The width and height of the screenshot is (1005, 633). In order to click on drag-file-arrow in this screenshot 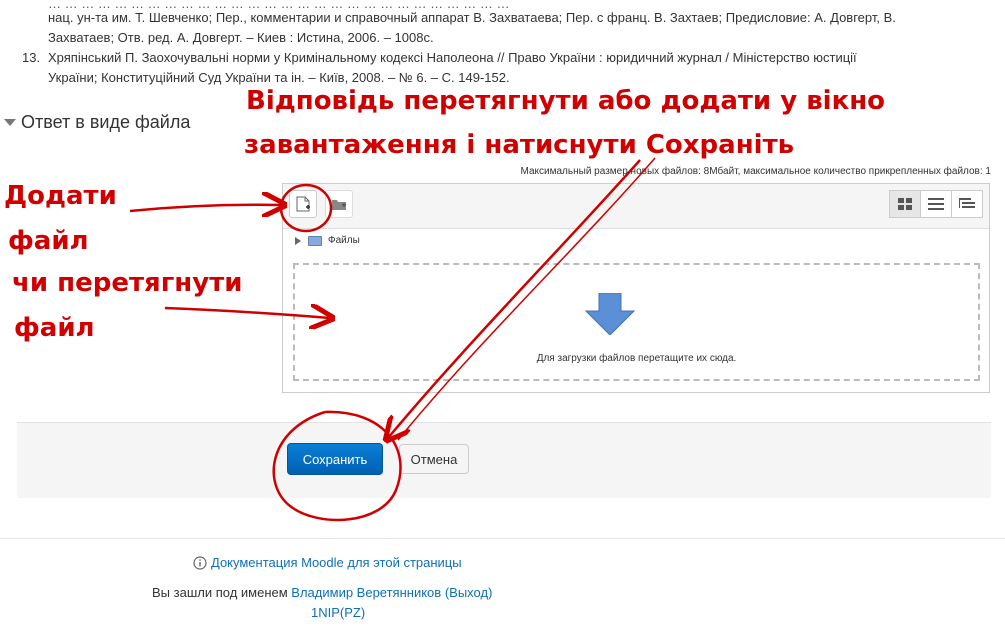, I will do `click(247, 313)`.